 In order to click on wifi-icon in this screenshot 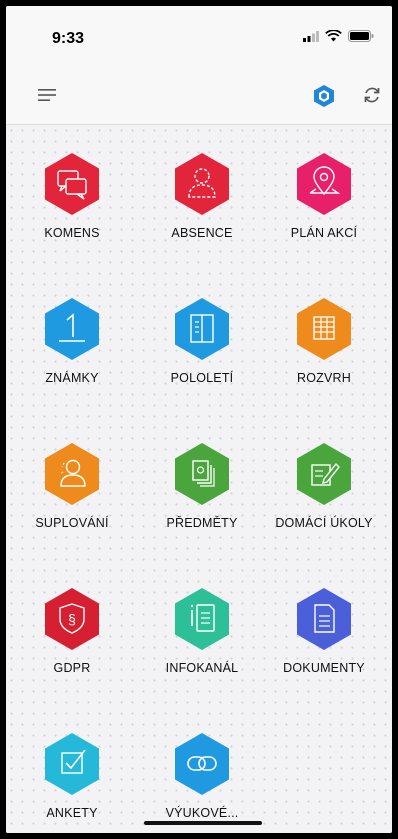, I will do `click(333, 36)`.